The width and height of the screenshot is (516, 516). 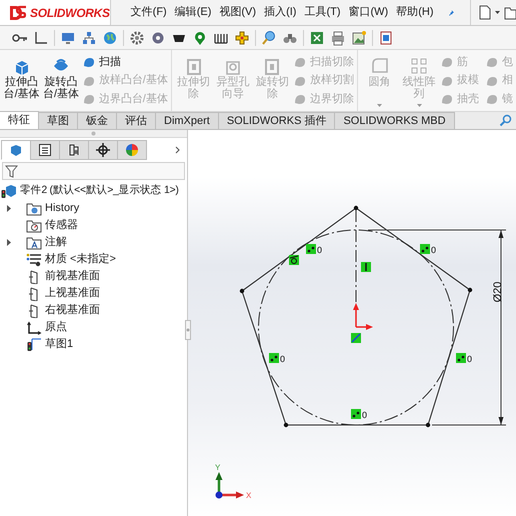 I want to click on tree-item: 上视基准面, so click(x=72, y=293).